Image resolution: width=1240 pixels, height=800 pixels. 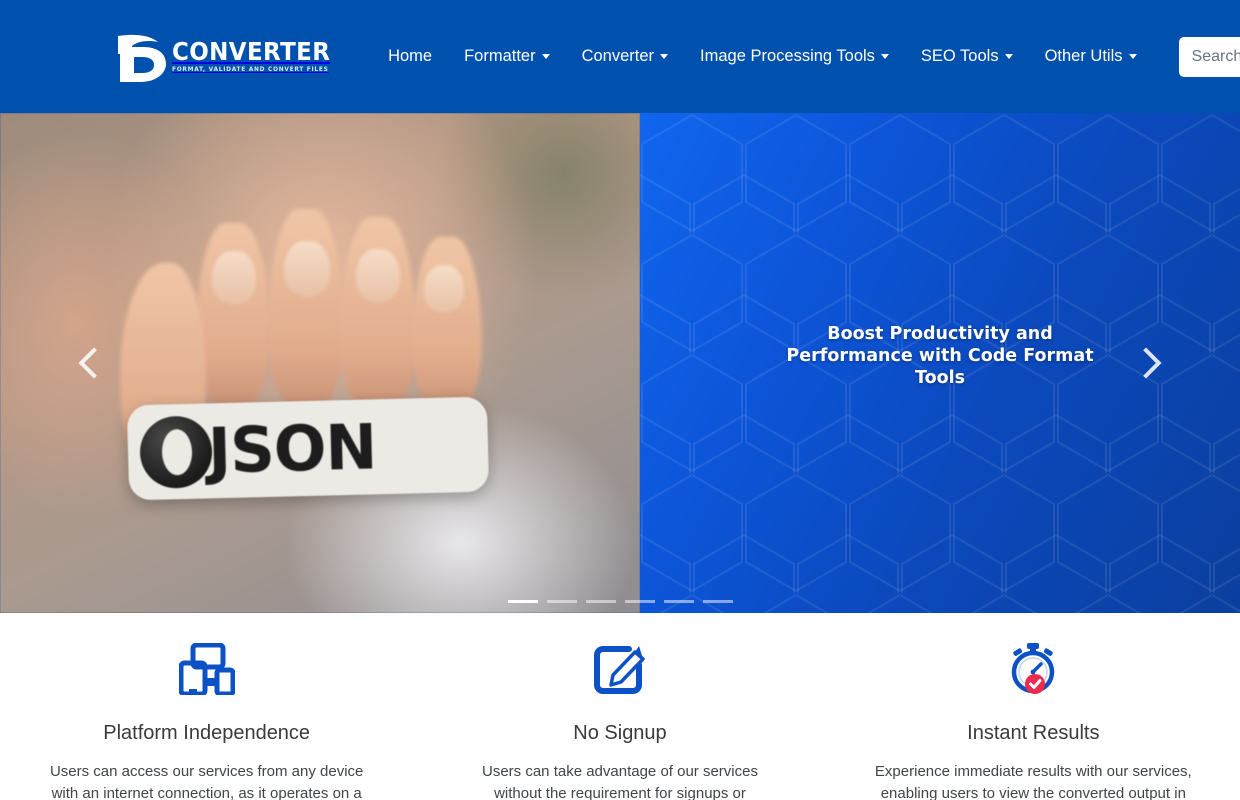 What do you see at coordinates (787, 56) in the screenshot?
I see `nav-item-image-processing-tools-label: Image Processing Tools` at bounding box center [787, 56].